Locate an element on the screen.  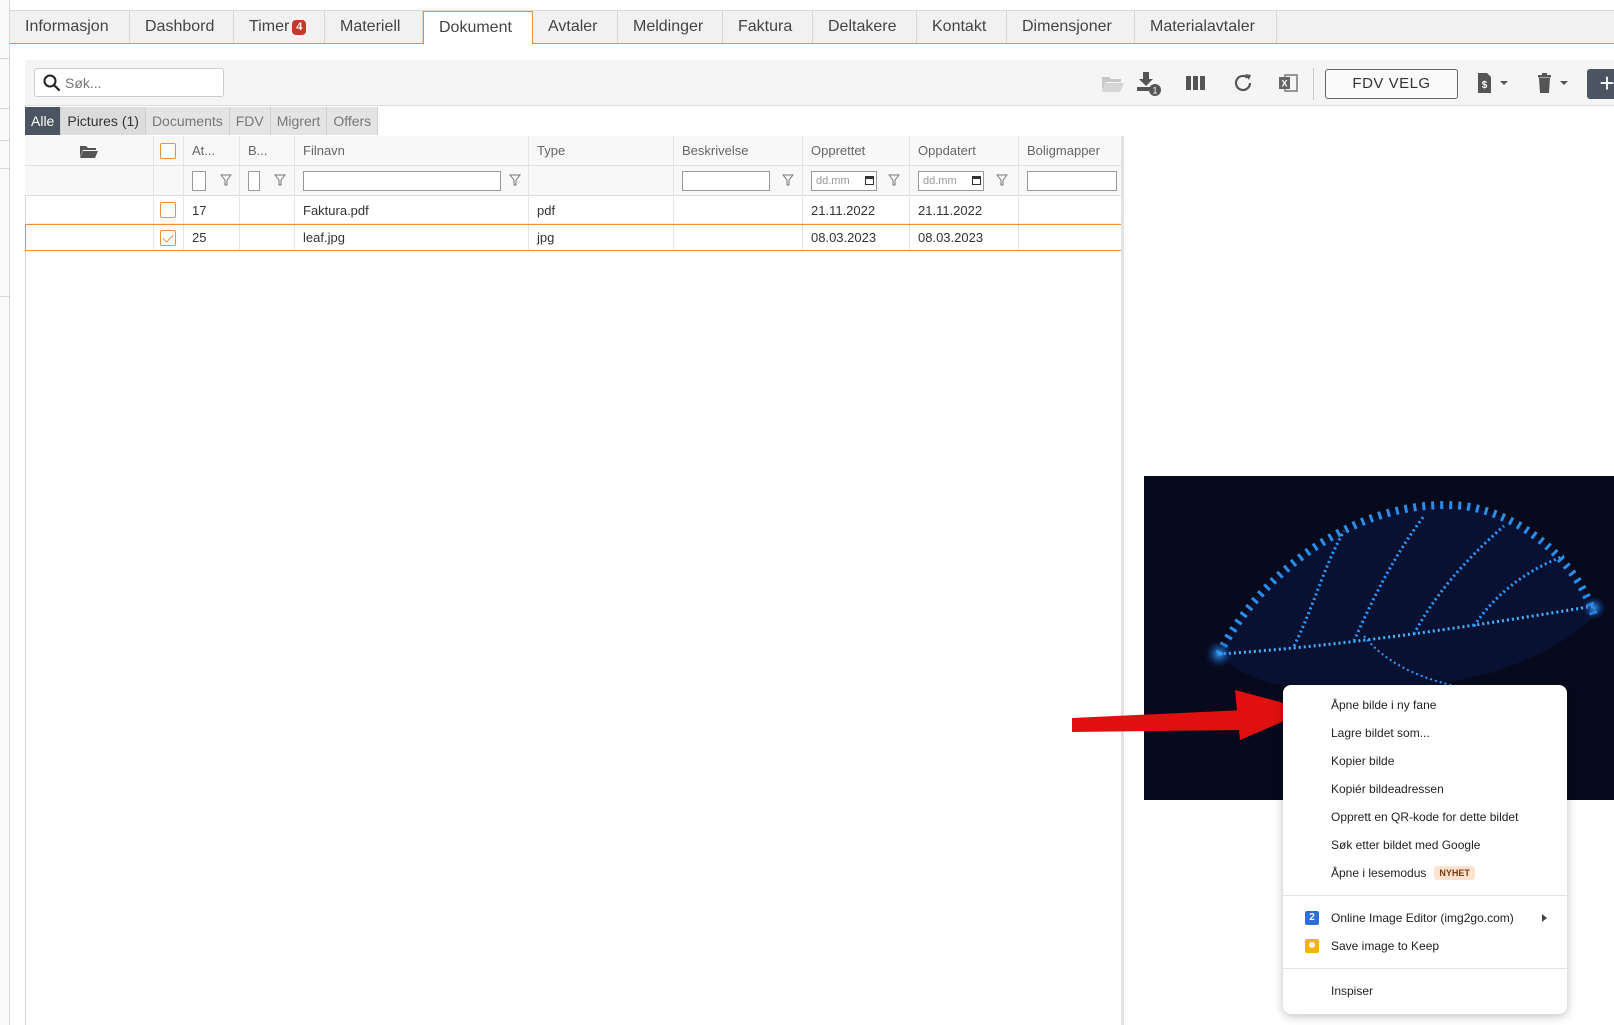
cell-opprettet: 21.11.2022 is located at coordinates (856, 210).